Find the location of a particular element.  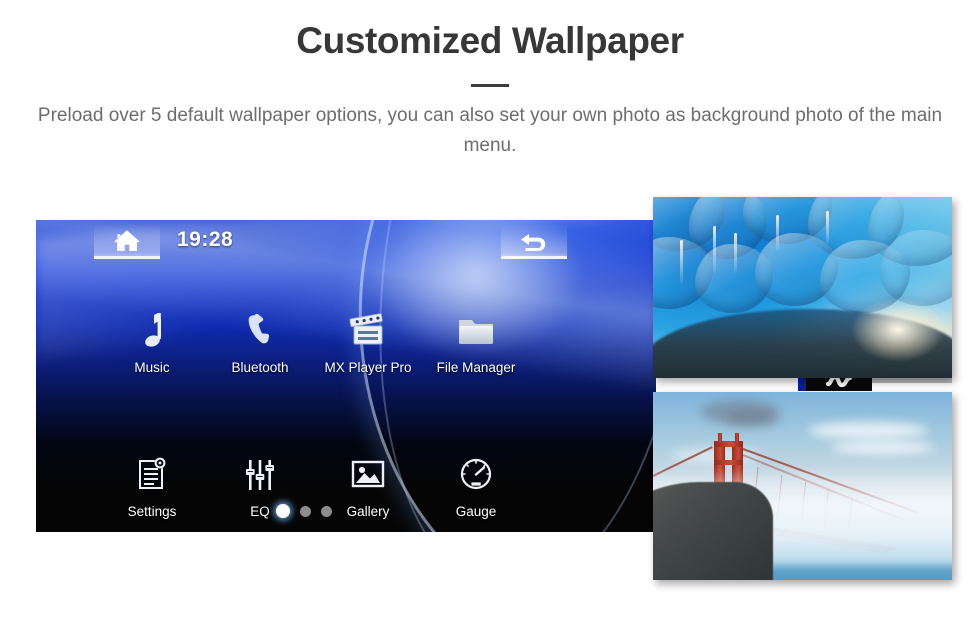

equalizer-sliders-icon is located at coordinates (260, 475).